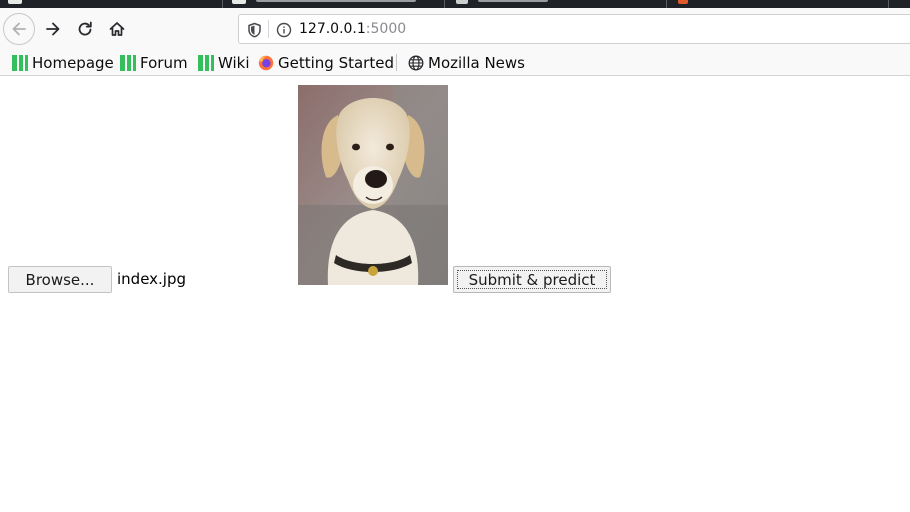  I want to click on tracking-protection-shield-icon, so click(254, 30).